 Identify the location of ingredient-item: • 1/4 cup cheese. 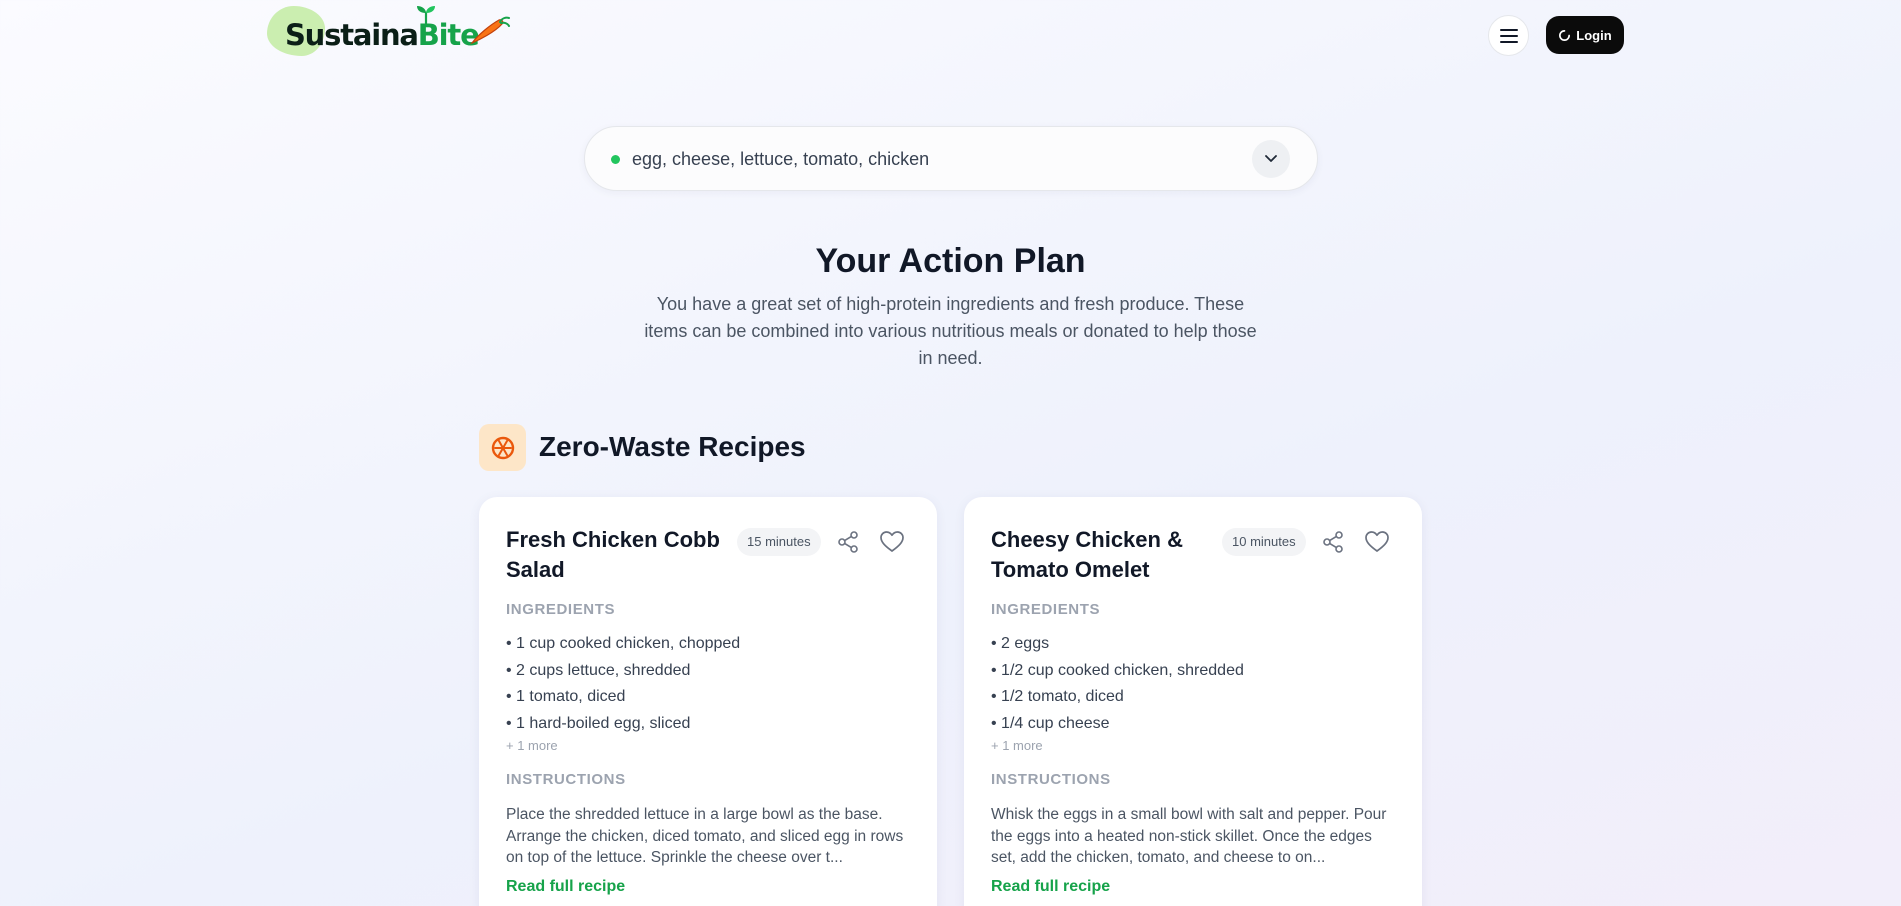
(1050, 723).